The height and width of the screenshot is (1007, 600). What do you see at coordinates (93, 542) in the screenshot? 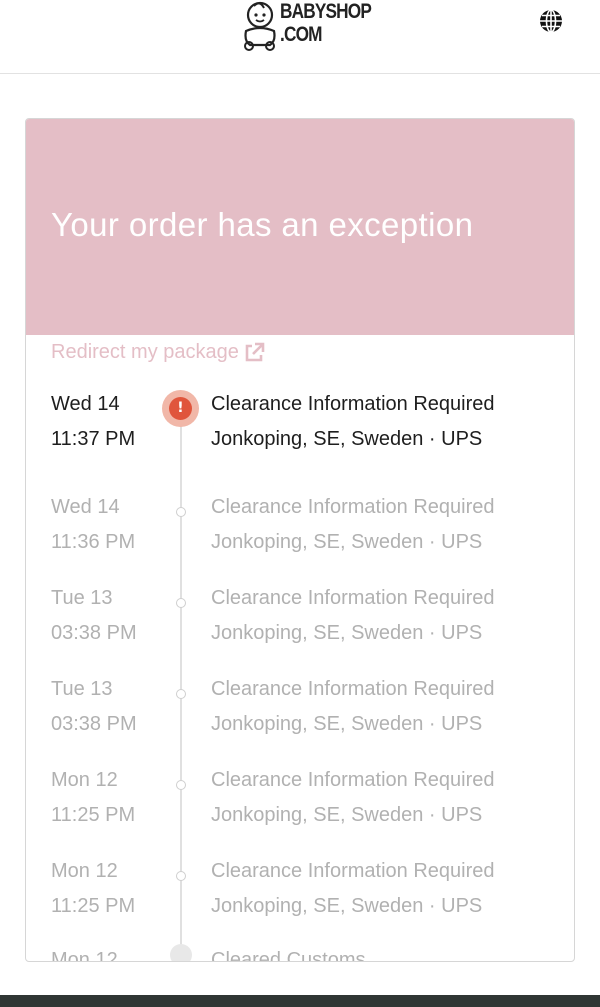
I see `event-time: 11:36 PM` at bounding box center [93, 542].